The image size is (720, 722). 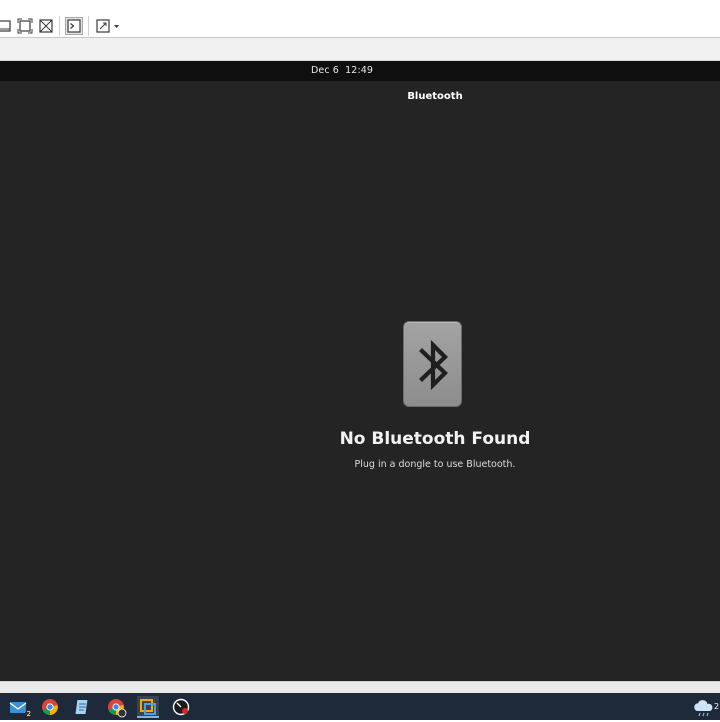 I want to click on fit-window-icon, so click(x=25, y=26).